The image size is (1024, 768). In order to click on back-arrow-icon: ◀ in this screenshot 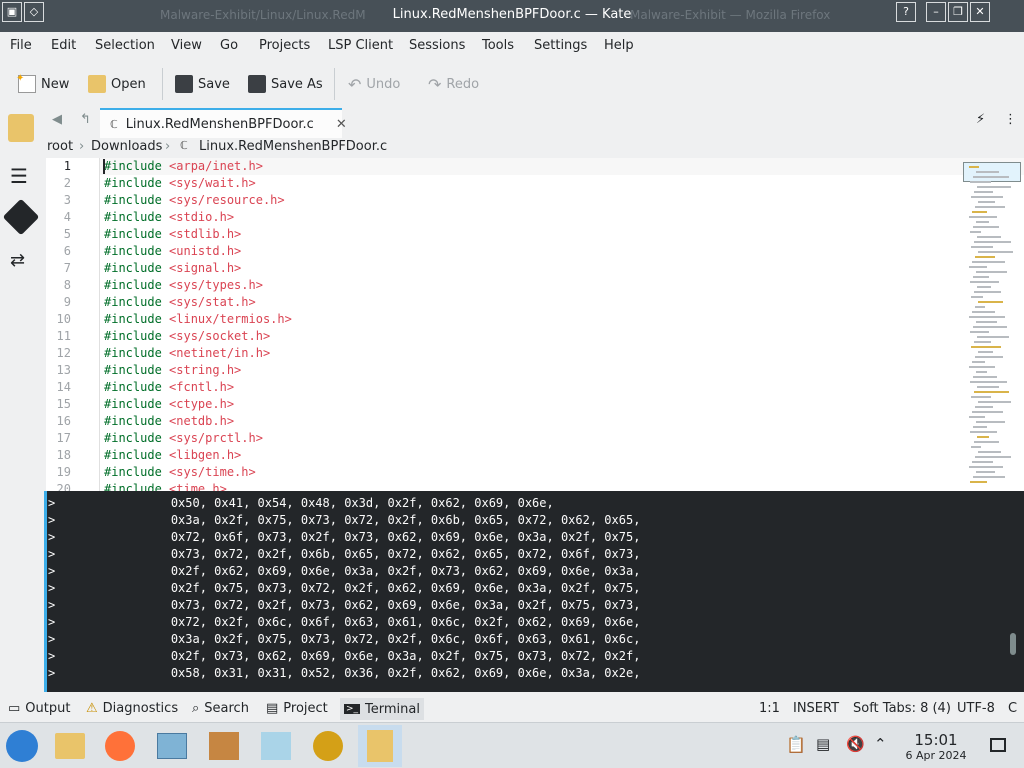, I will do `click(57, 119)`.